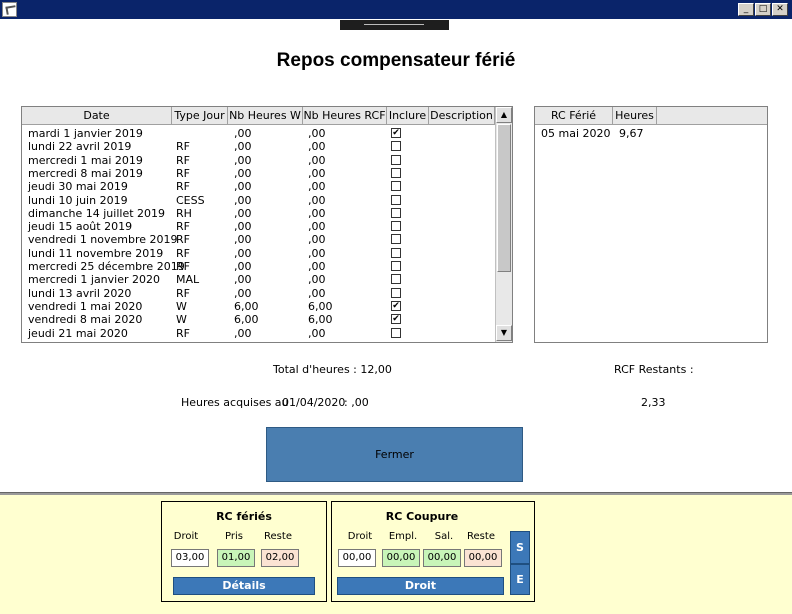 The image size is (792, 614). What do you see at coordinates (631, 133) in the screenshot?
I see `rc-ferie-heures: 9,67` at bounding box center [631, 133].